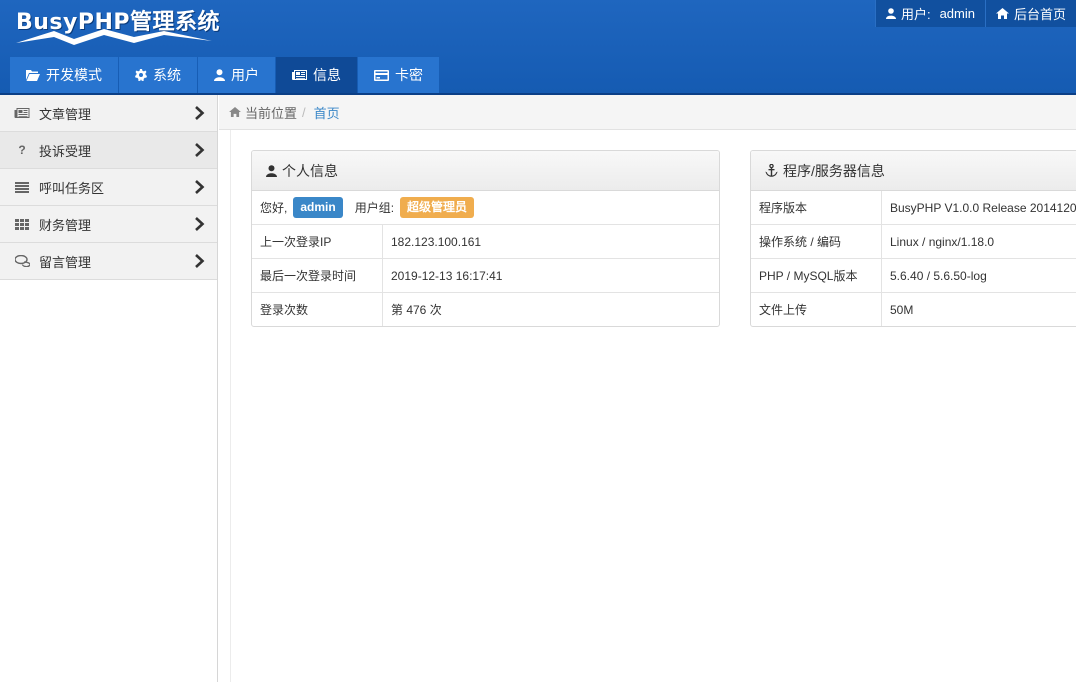 This screenshot has height=682, width=1076. I want to click on row-label: 上一次登录IP, so click(317, 241).